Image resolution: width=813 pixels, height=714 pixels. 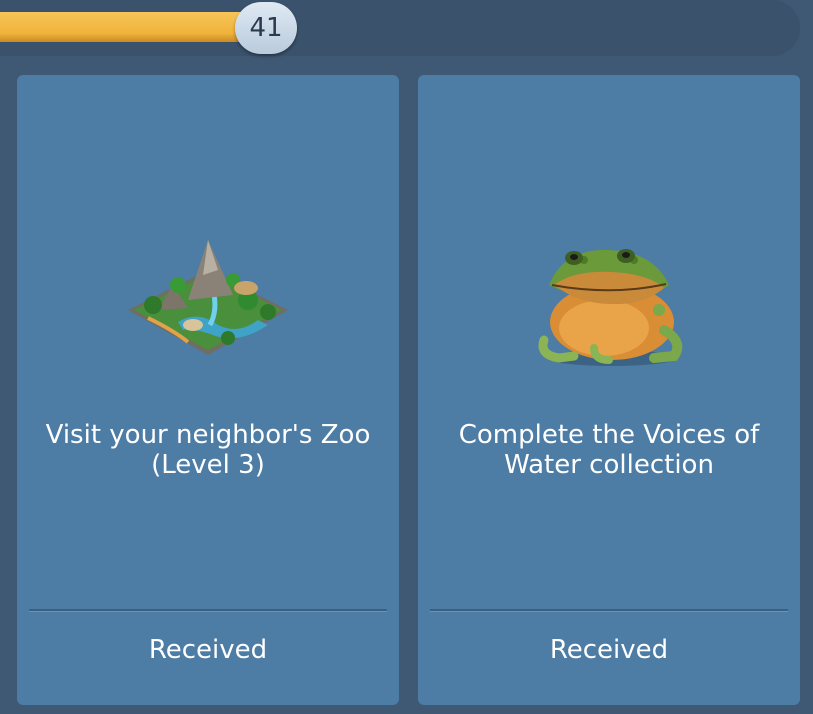 I want to click on level-progress-bar, so click(x=400, y=28).